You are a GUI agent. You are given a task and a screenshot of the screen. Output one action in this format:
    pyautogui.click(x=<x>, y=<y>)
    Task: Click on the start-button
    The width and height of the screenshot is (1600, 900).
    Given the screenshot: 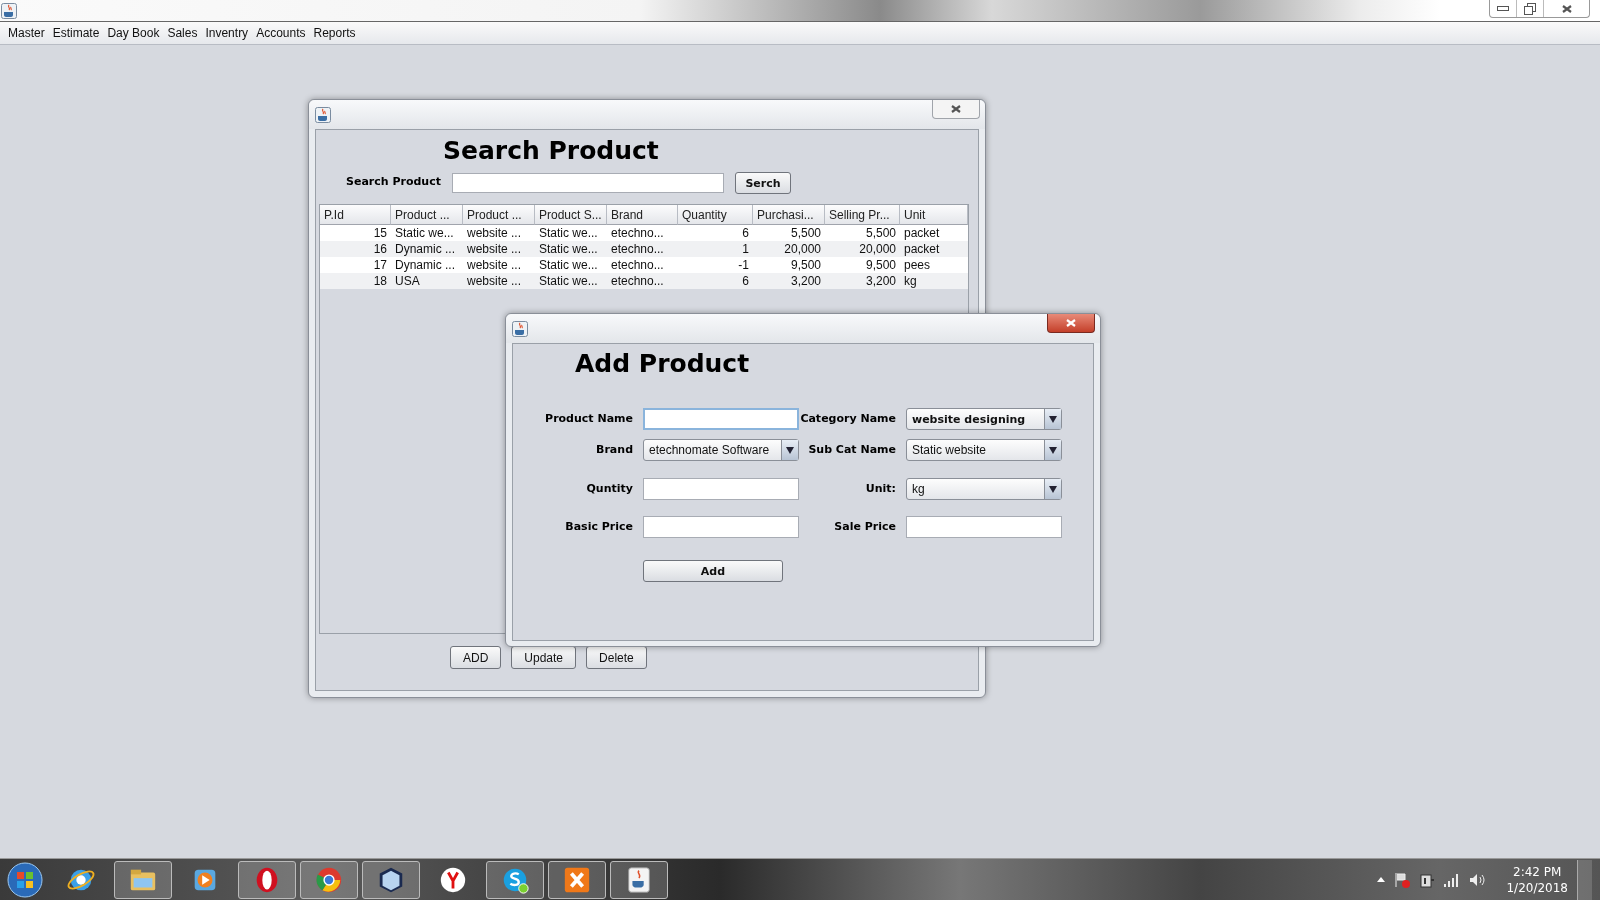 What is the action you would take?
    pyautogui.click(x=25, y=879)
    